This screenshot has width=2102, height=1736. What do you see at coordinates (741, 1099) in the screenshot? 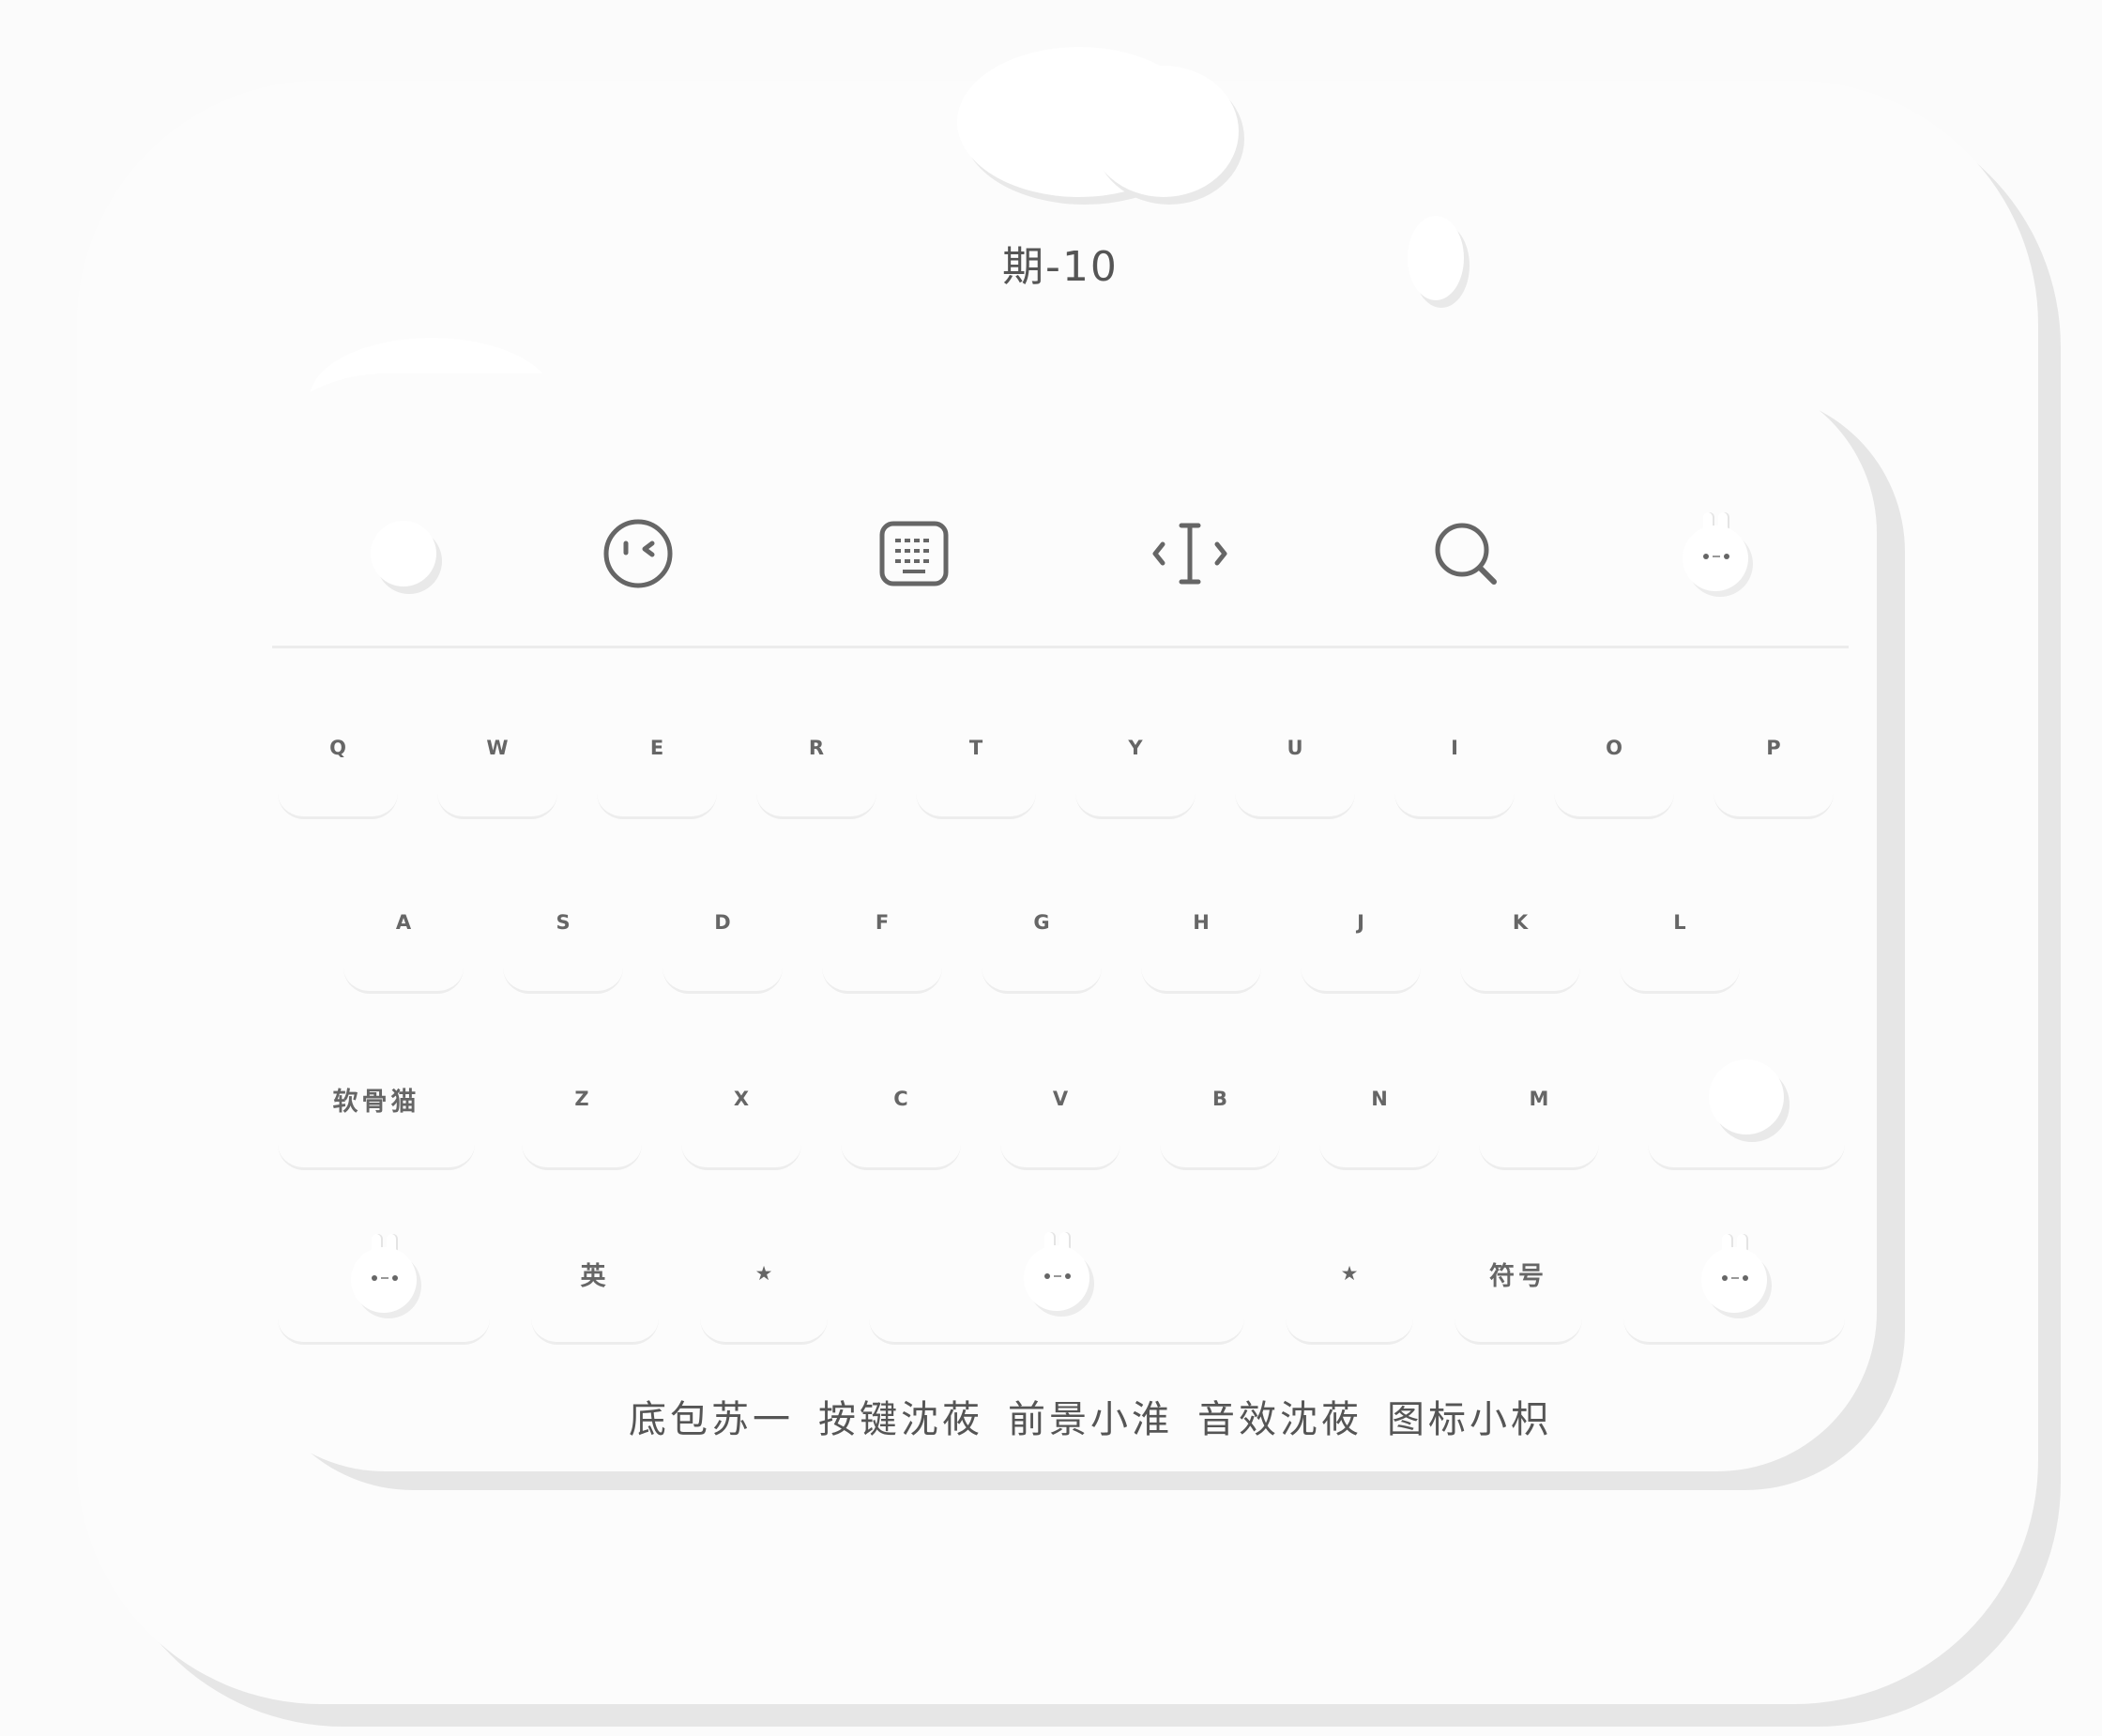
I see `key-label: X` at bounding box center [741, 1099].